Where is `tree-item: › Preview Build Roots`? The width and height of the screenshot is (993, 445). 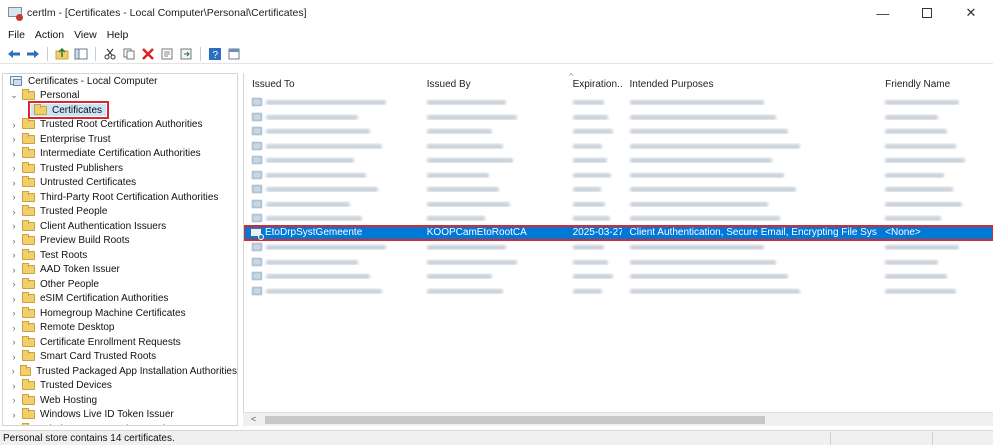
tree-item: › Preview Build Roots is located at coordinates (120, 241).